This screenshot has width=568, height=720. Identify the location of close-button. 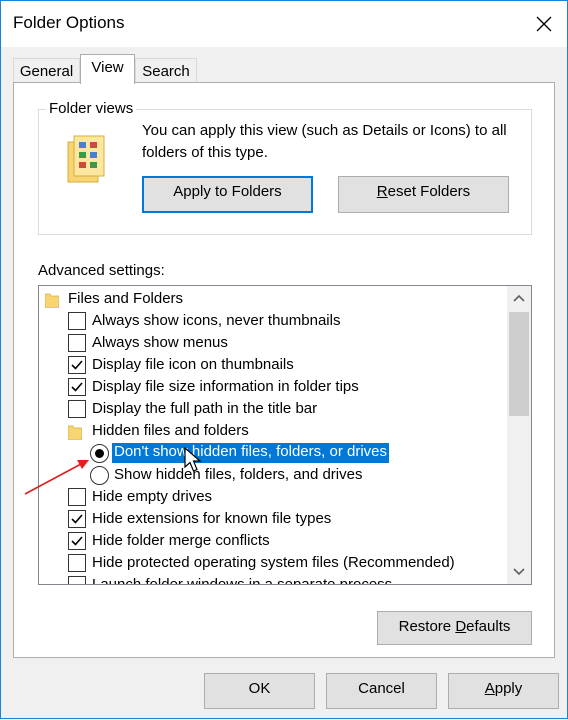
(544, 24).